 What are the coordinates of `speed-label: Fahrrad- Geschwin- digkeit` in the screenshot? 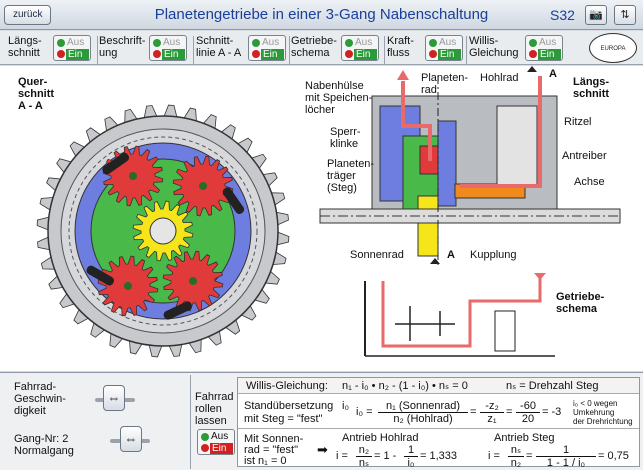 It's located at (40, 399).